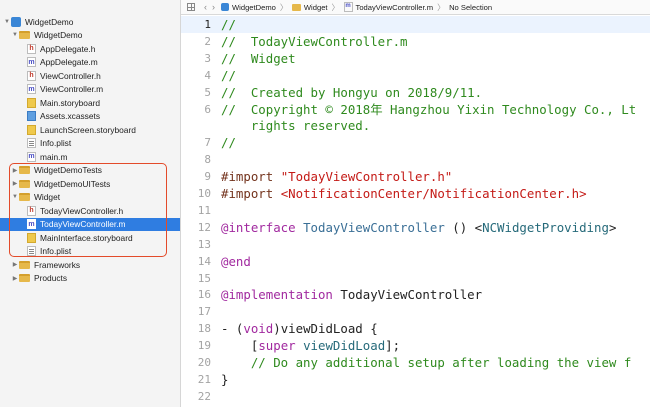 The width and height of the screenshot is (650, 407). I want to click on navigator-item: ▶ Frameworks, so click(90, 265).